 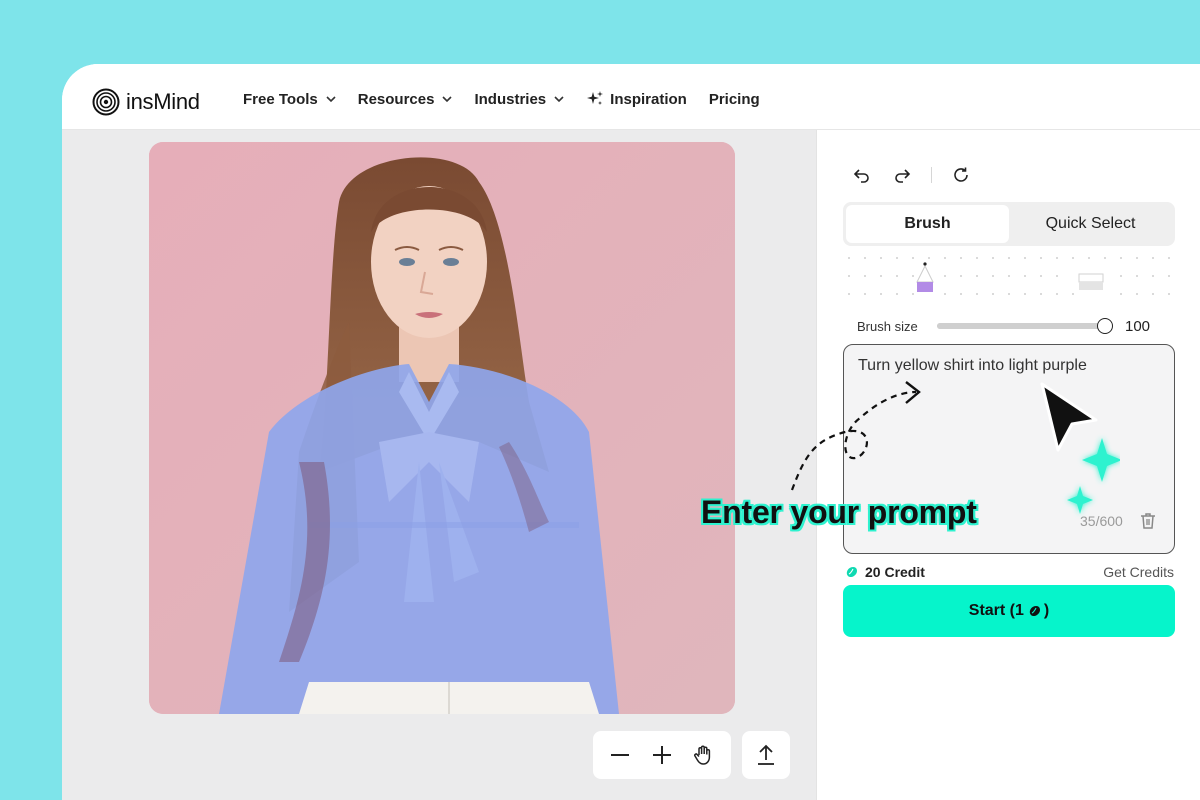 I want to click on refresh-icon, so click(x=961, y=174).